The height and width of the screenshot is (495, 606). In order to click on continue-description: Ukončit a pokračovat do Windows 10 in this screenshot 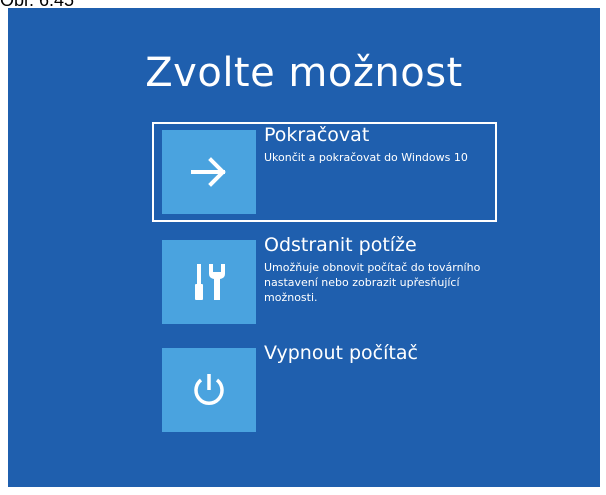, I will do `click(366, 157)`.